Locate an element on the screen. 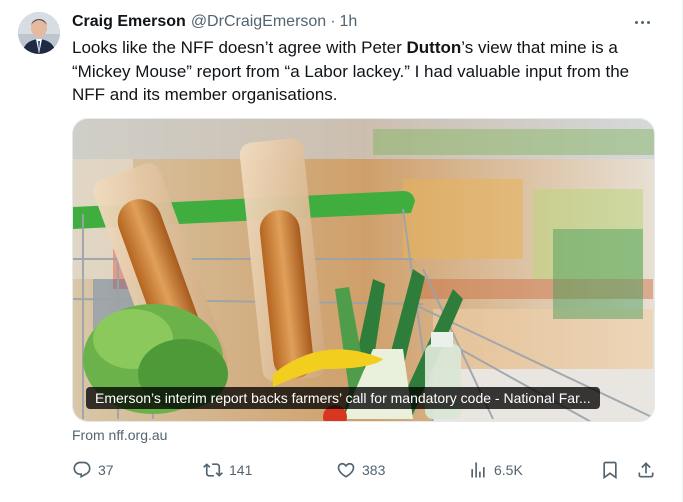 The height and width of the screenshot is (502, 683). reply-count: 37 is located at coordinates (106, 470).